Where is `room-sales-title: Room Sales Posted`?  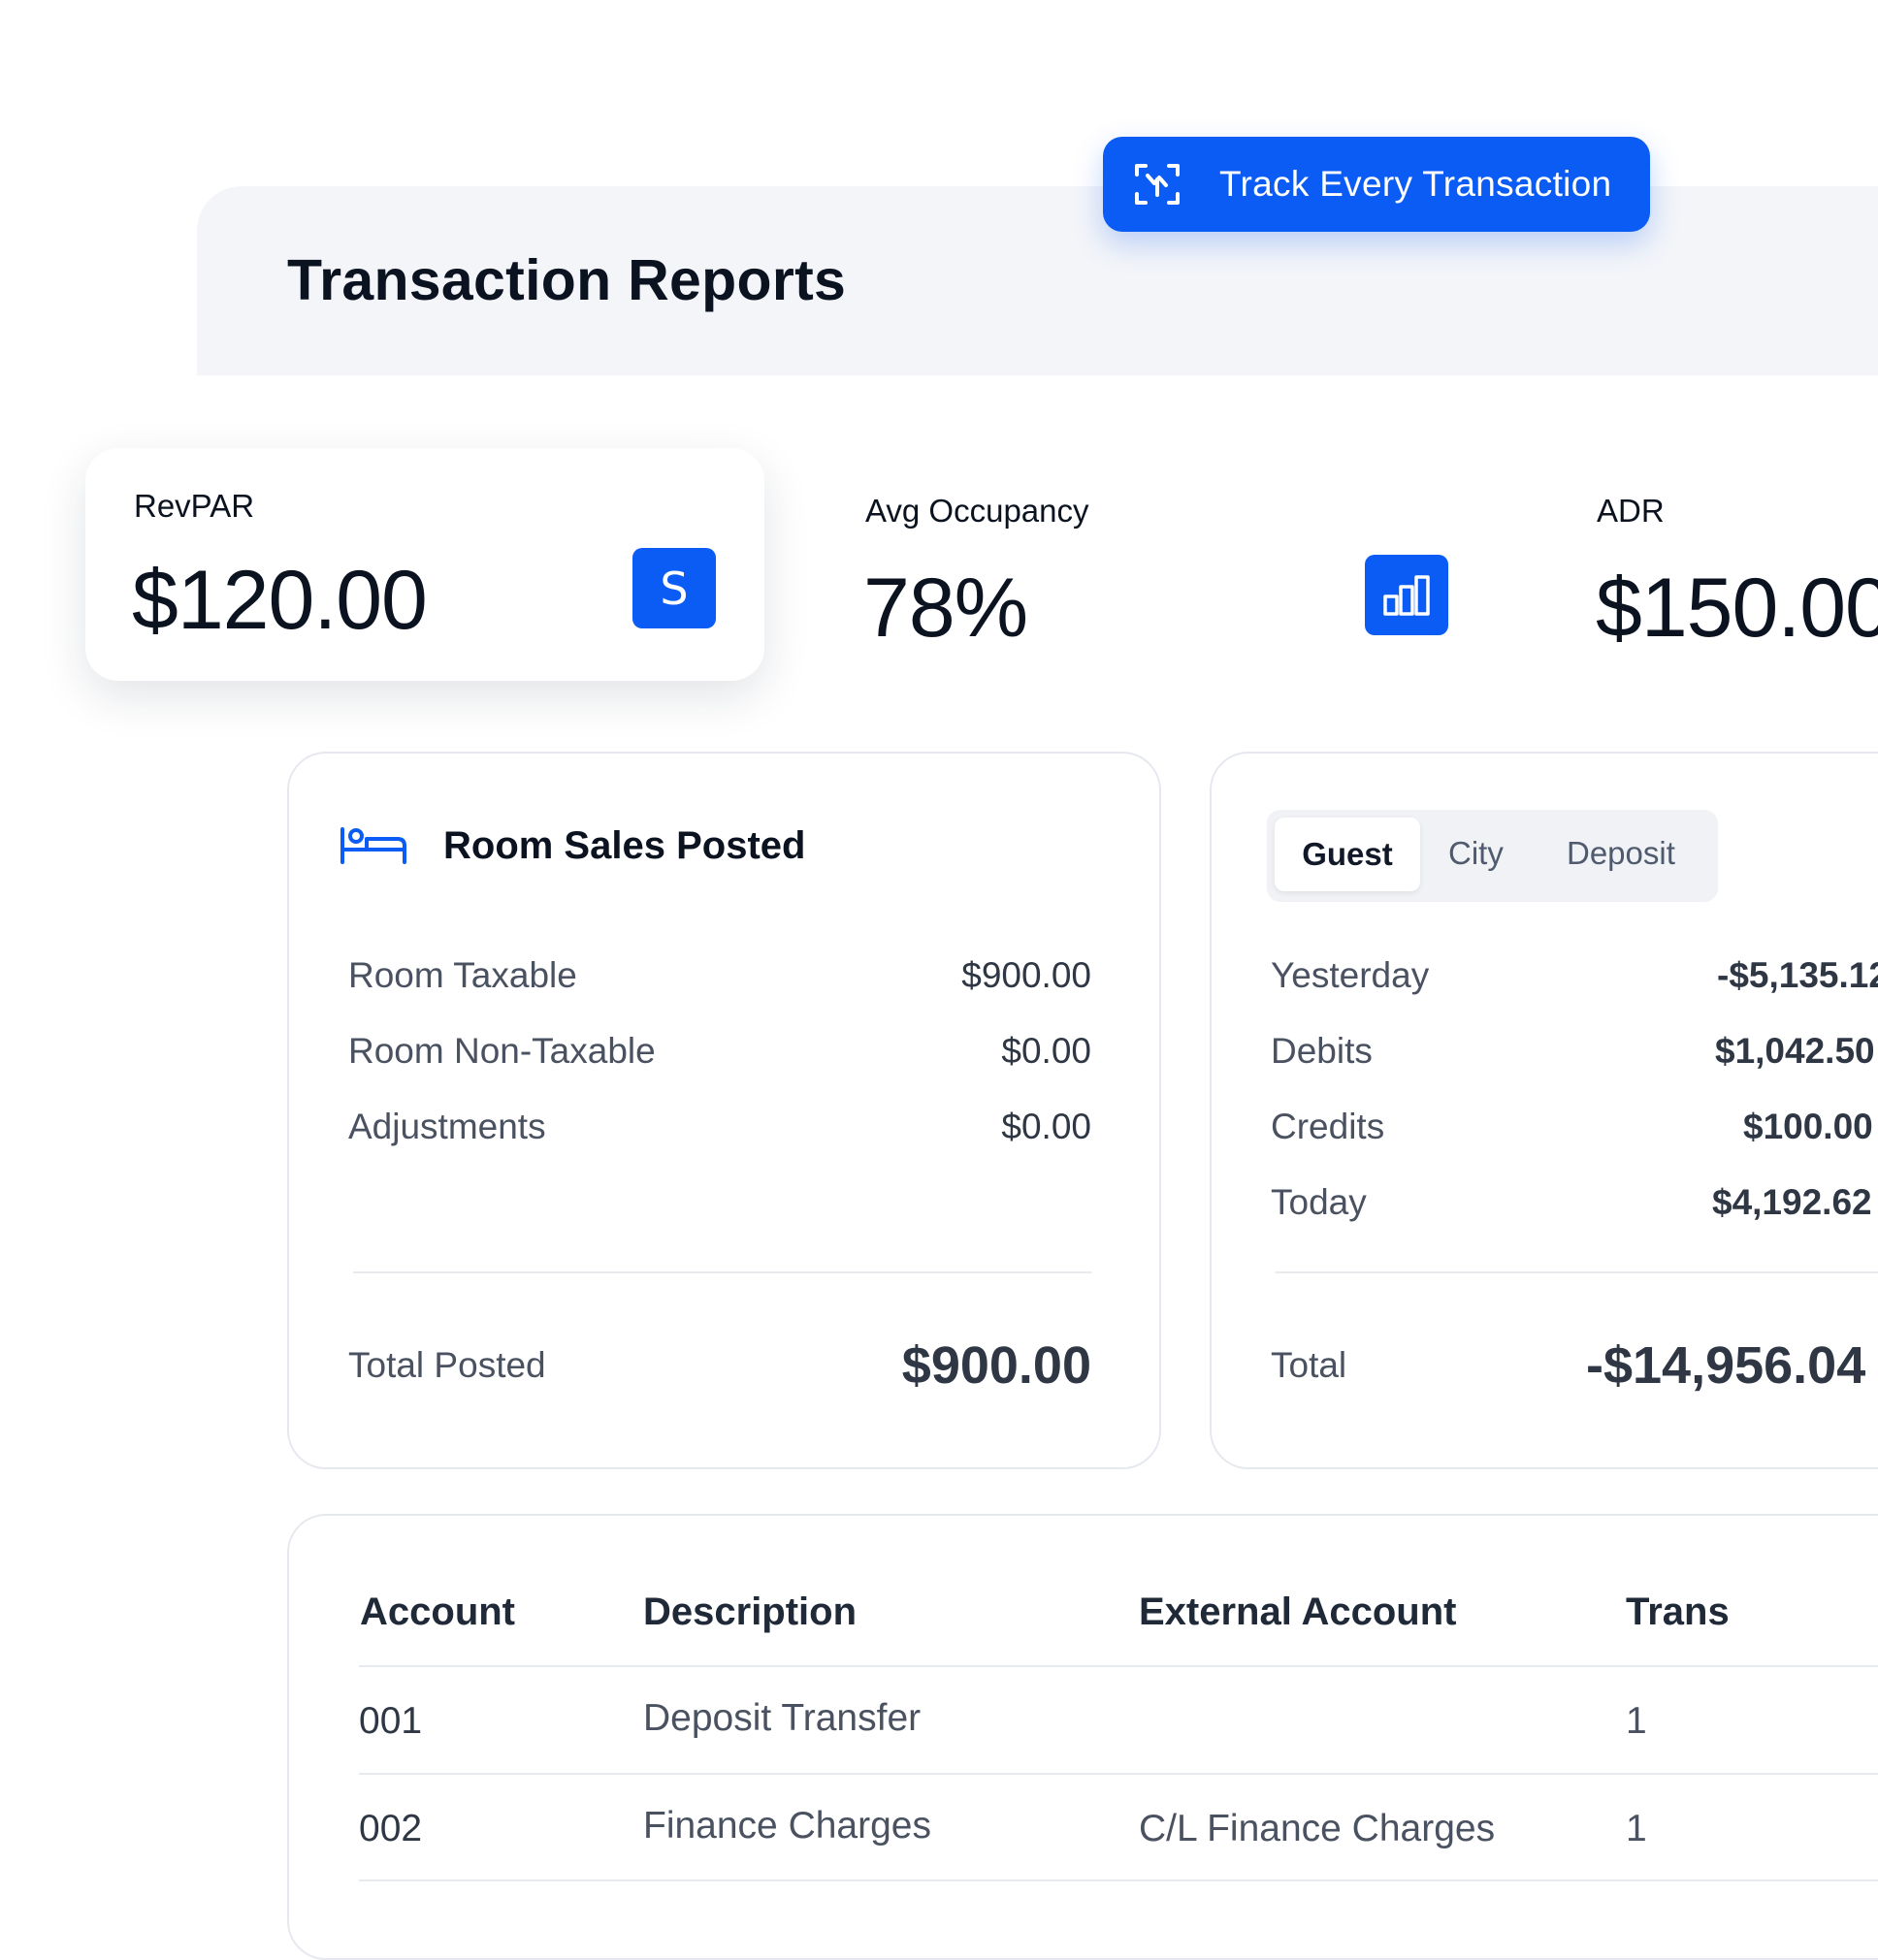 room-sales-title: Room Sales Posted is located at coordinates (624, 845).